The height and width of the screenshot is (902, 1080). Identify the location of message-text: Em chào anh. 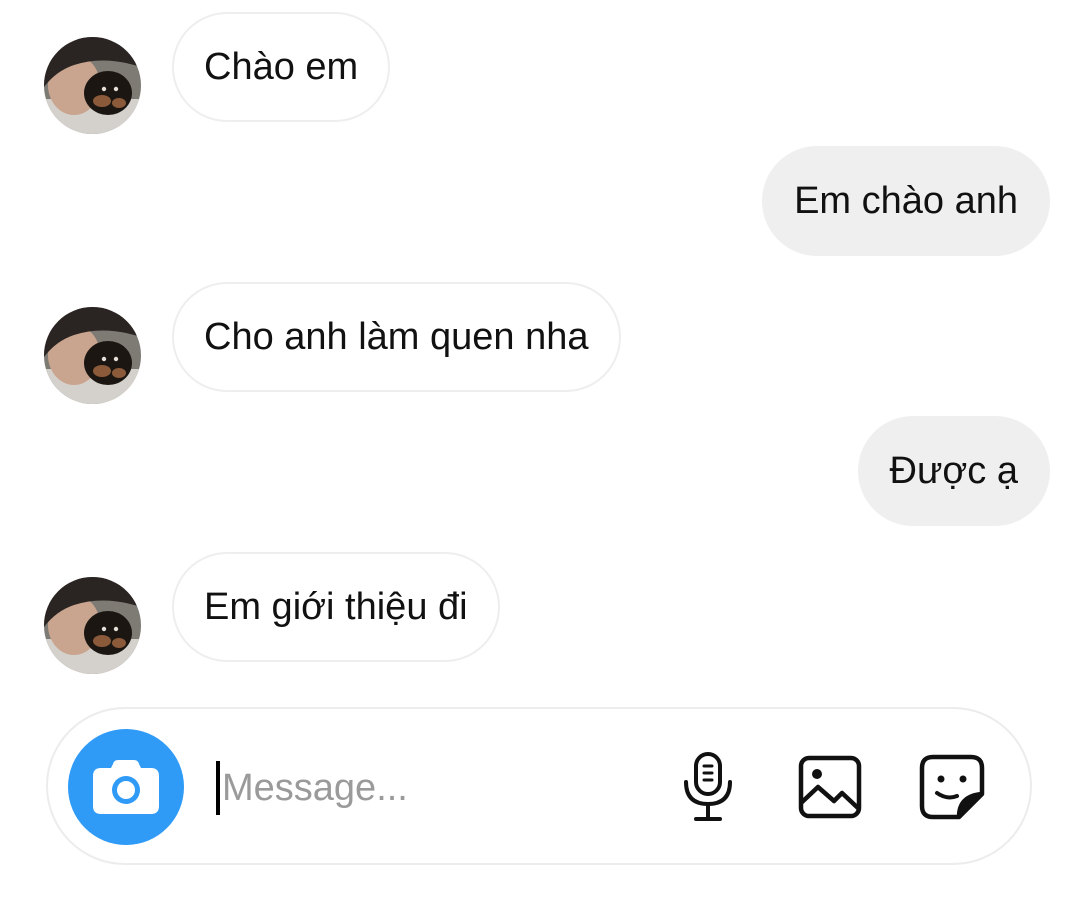
(906, 201).